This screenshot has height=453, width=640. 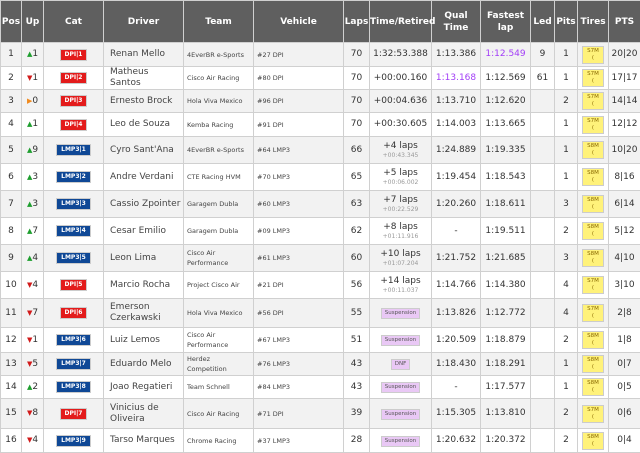 What do you see at coordinates (357, 340) in the screenshot?
I see `laps-cell: 51` at bounding box center [357, 340].